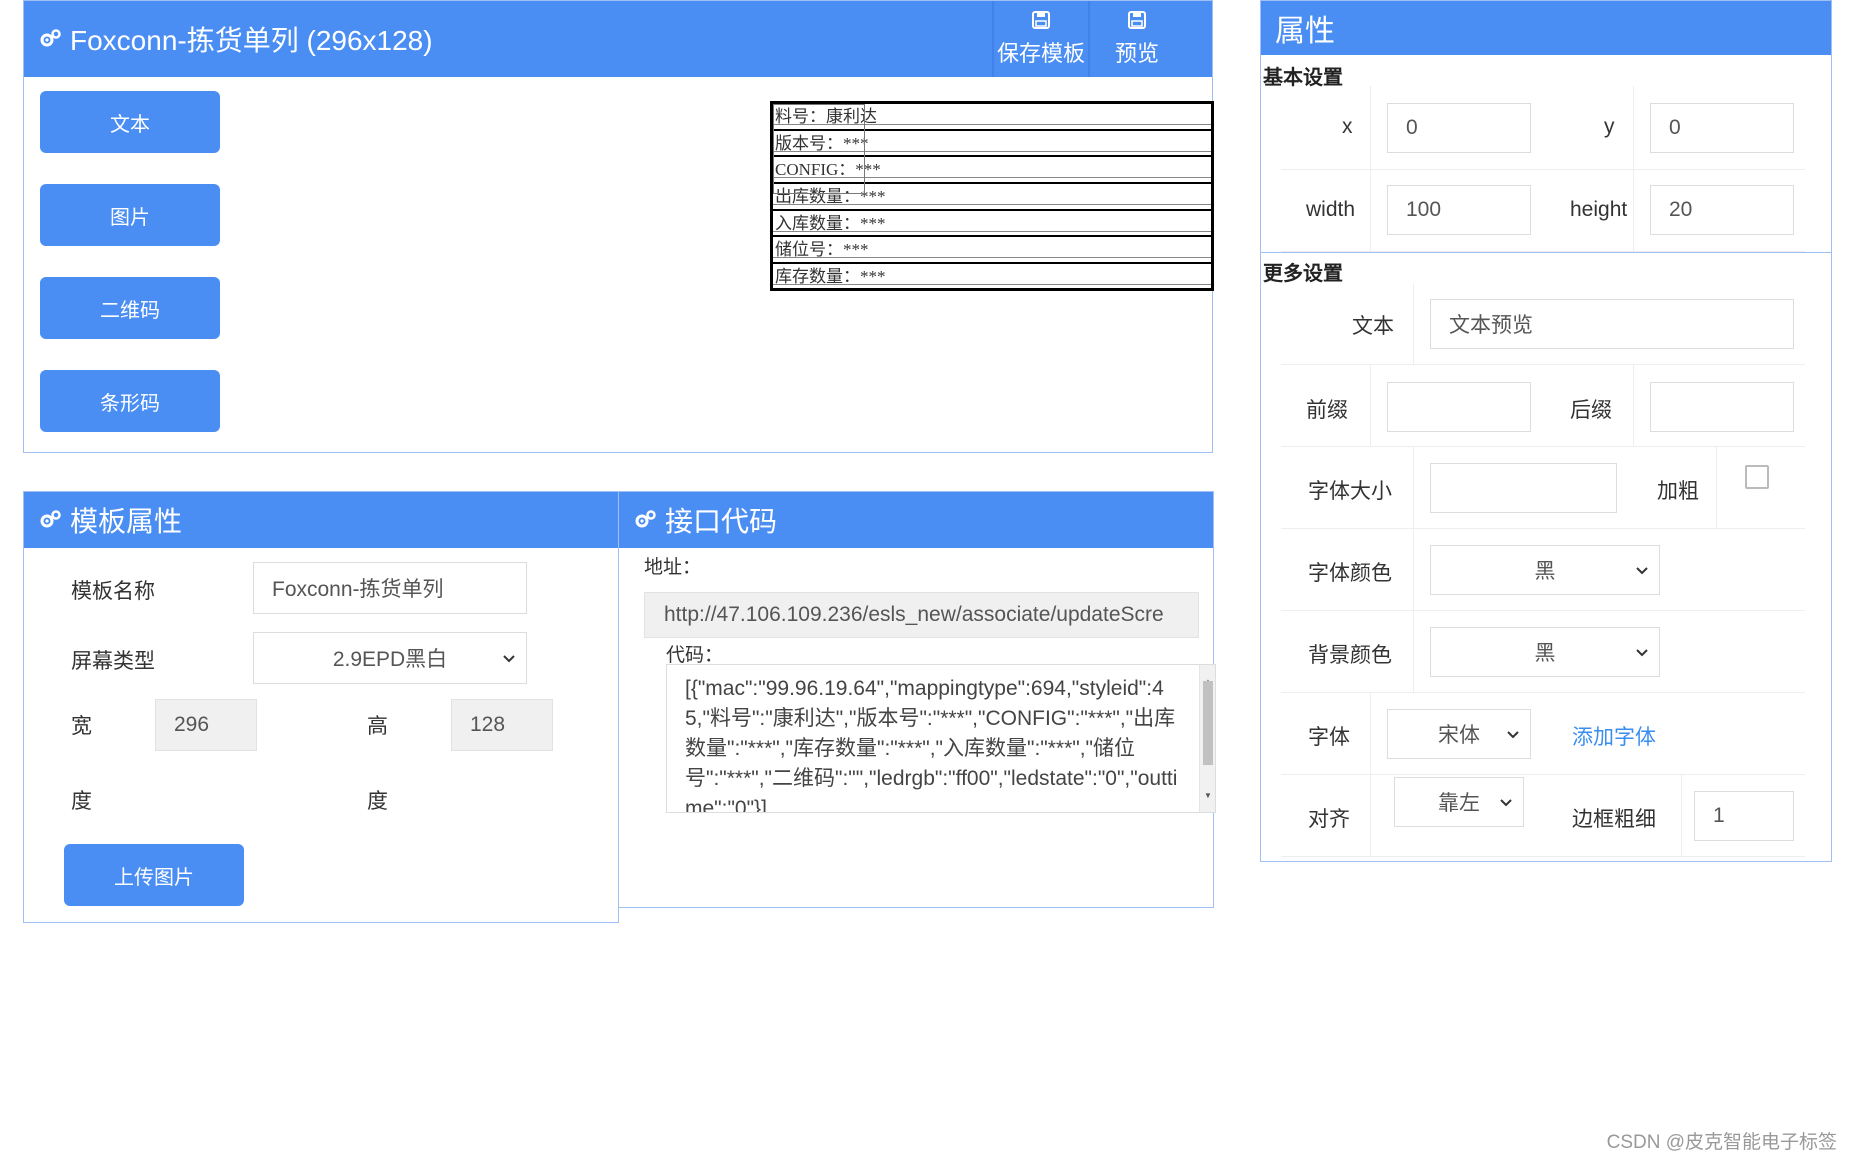  Describe the element at coordinates (695, 655) in the screenshot. I see `code-label: 代码：` at that location.